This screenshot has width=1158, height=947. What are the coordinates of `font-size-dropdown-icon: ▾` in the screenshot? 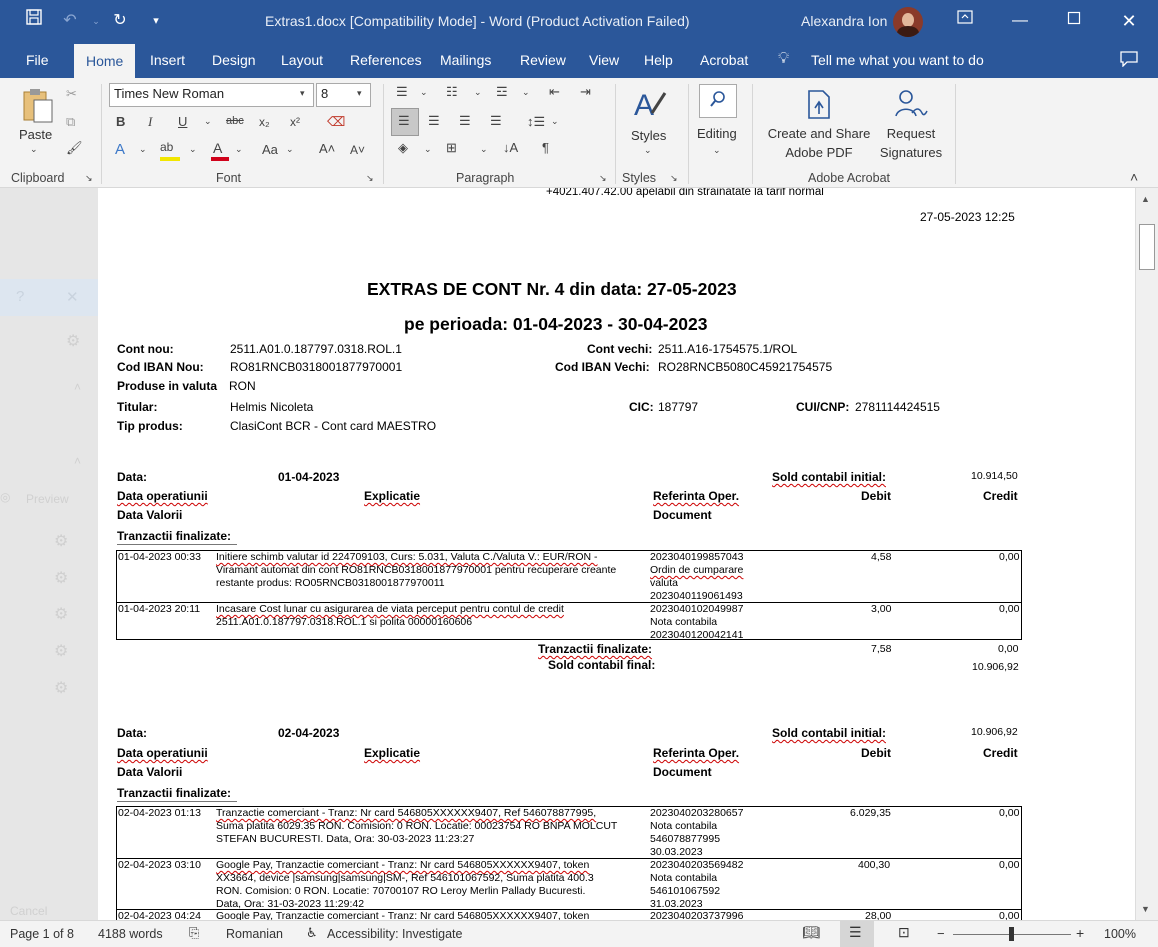 It's located at (359, 93).